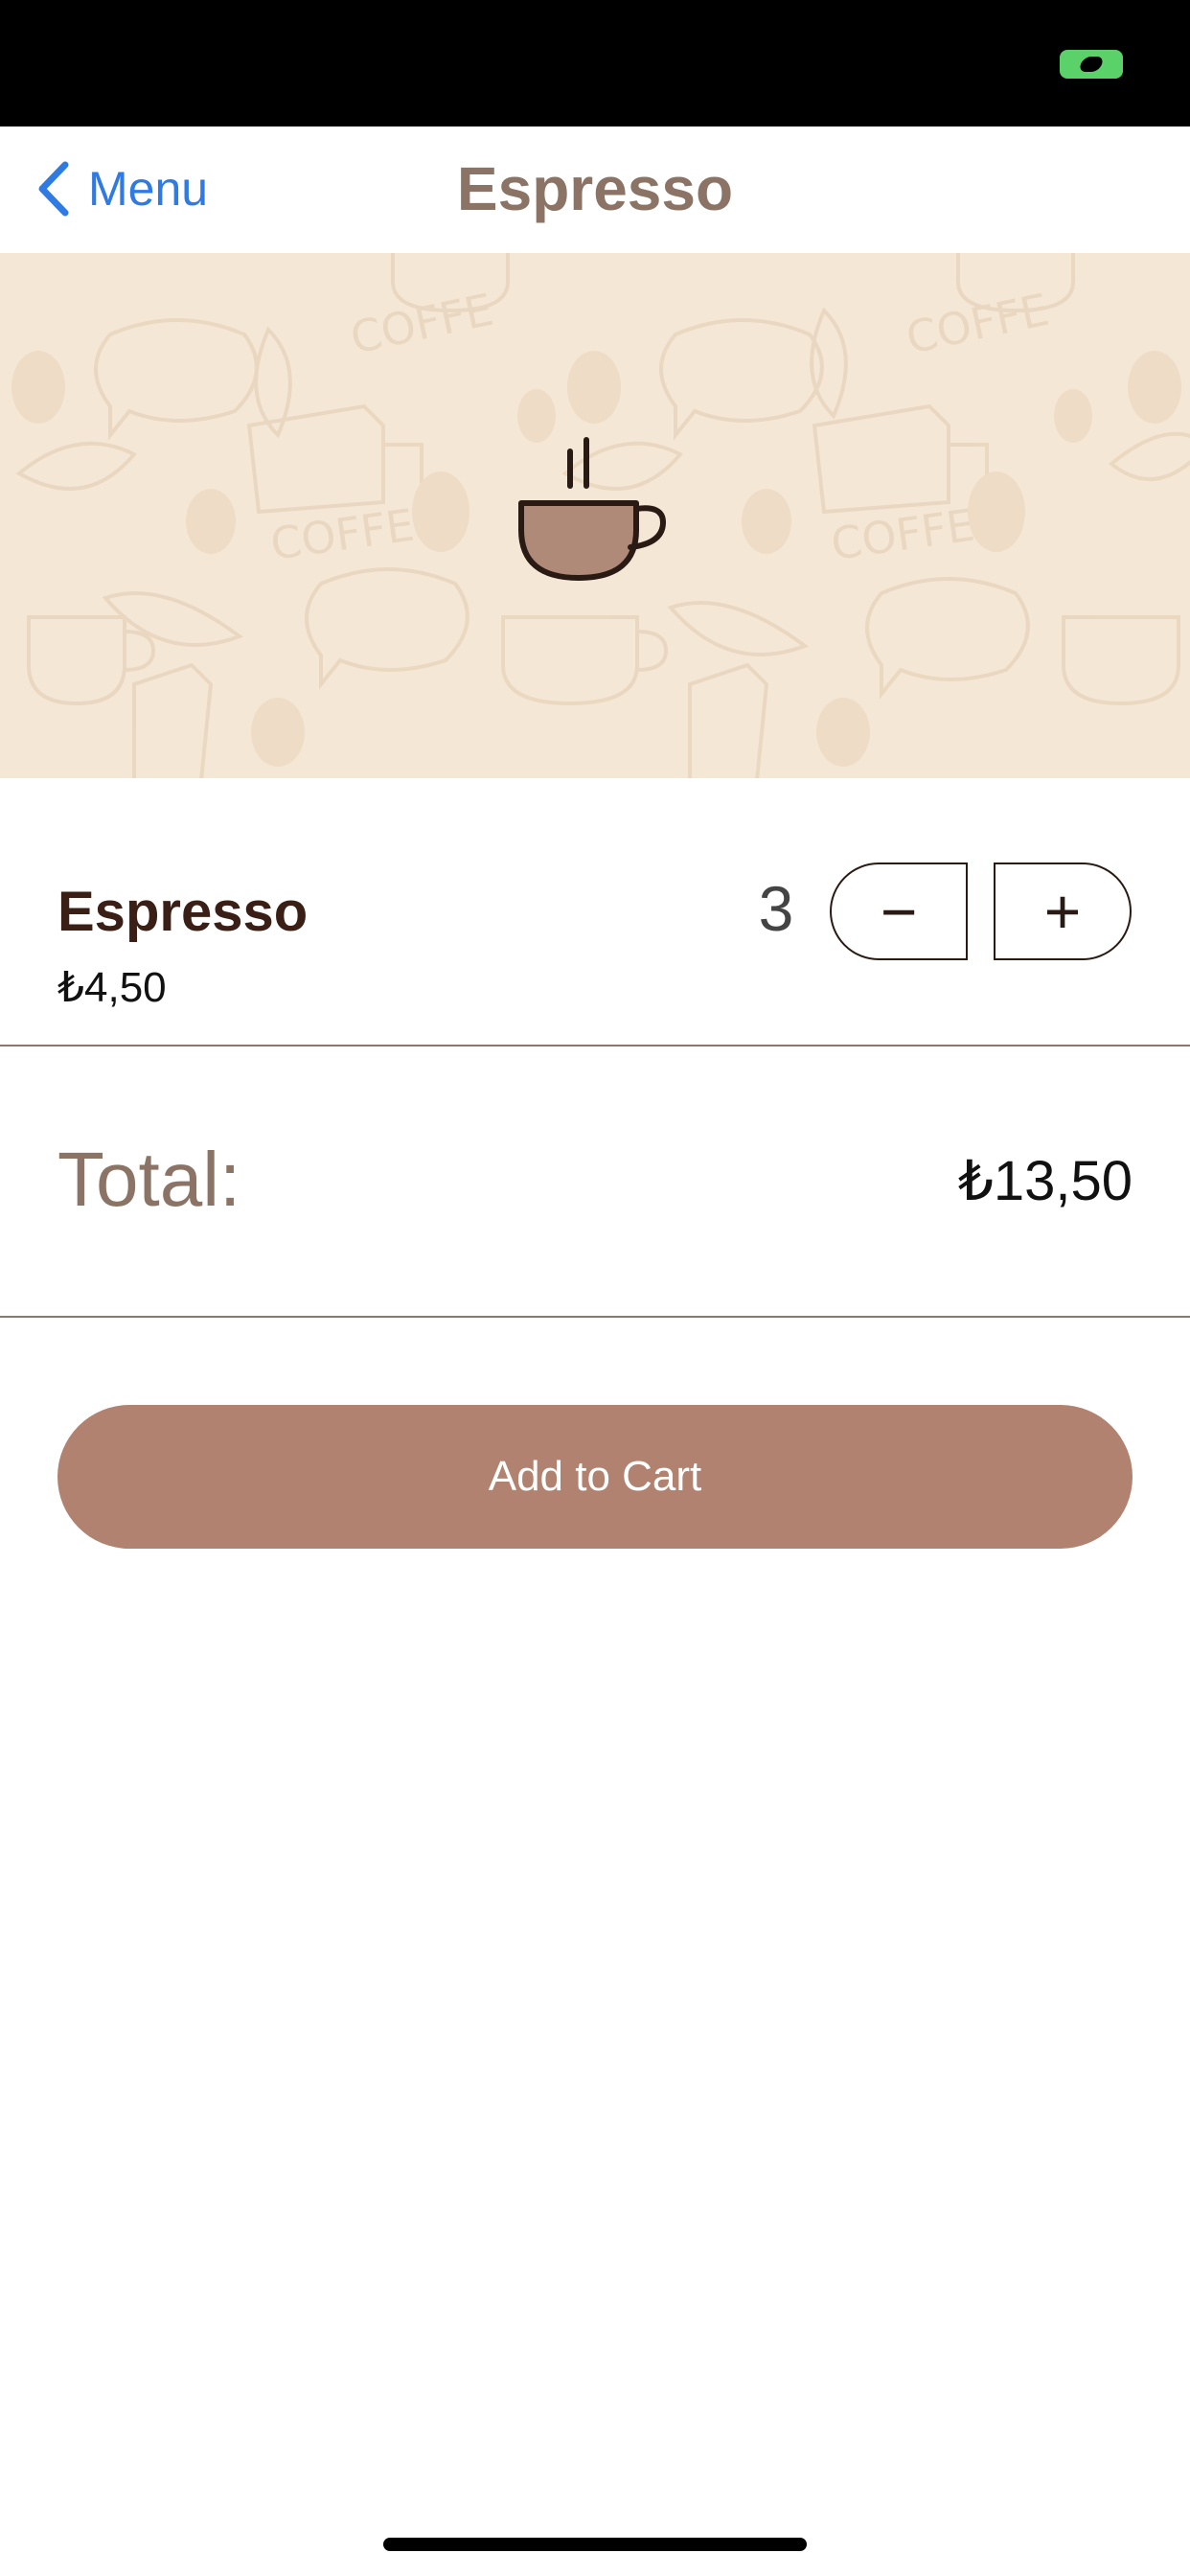 This screenshot has height=2576, width=1190. I want to click on decrease-quantity-button: −, so click(899, 911).